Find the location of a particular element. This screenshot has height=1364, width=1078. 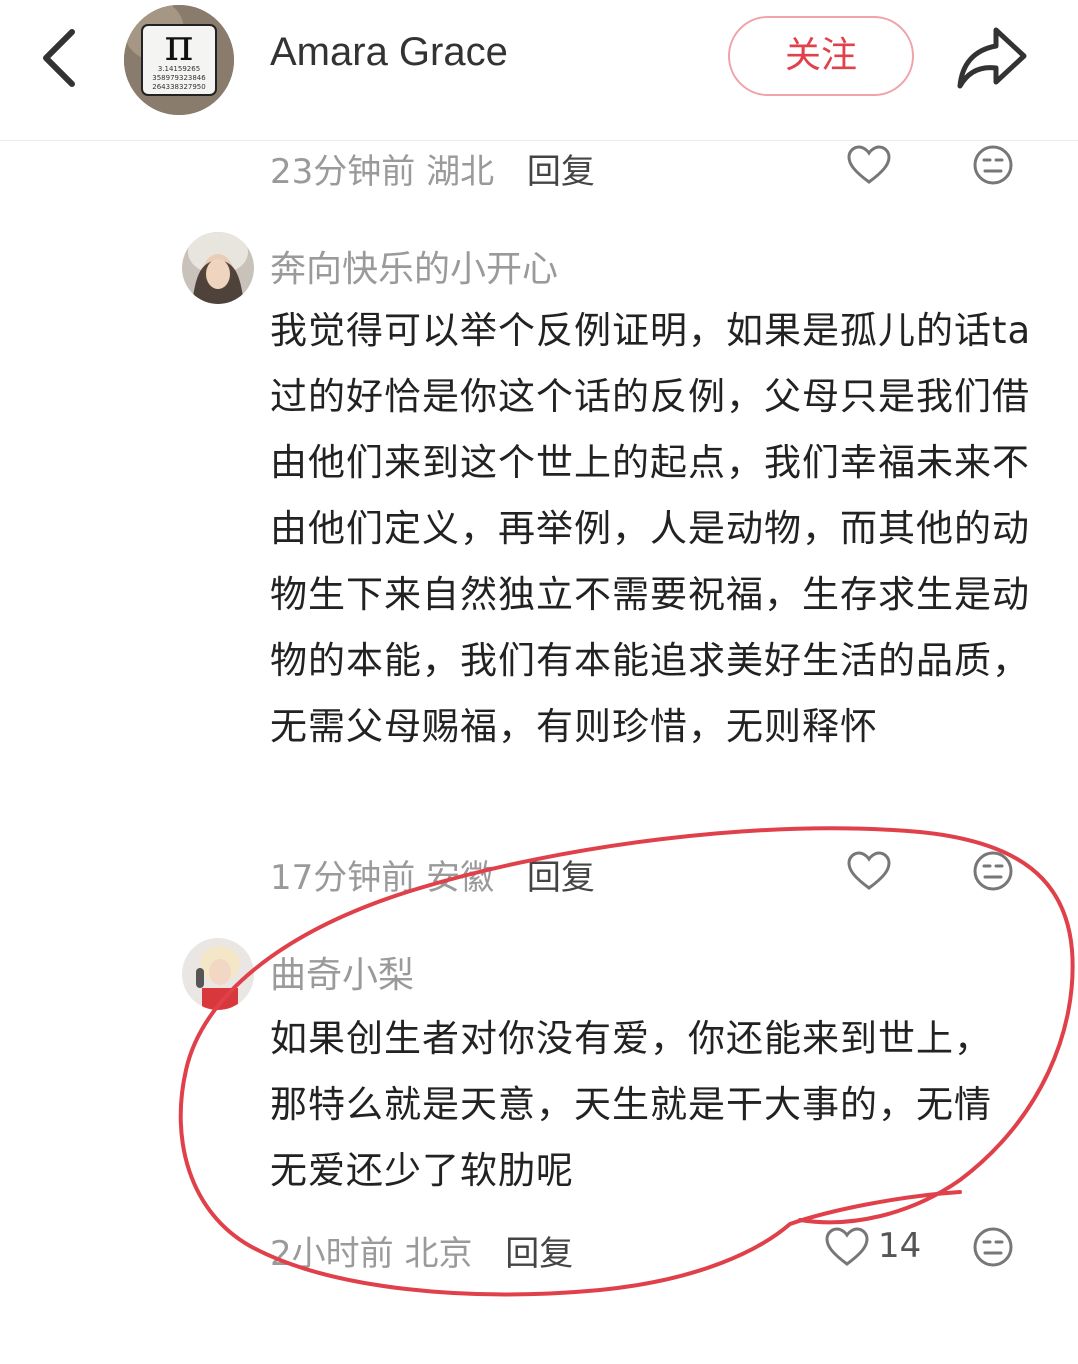

commenter-name: 奔向快乐的小开心 is located at coordinates (414, 266).